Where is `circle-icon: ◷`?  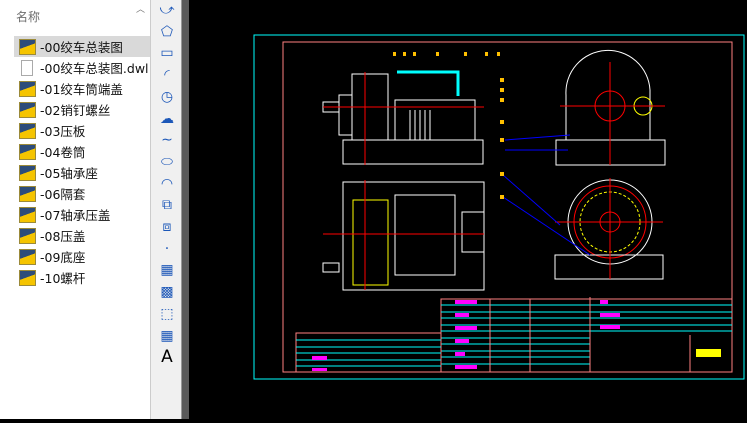
circle-icon: ◷ is located at coordinates (167, 97).